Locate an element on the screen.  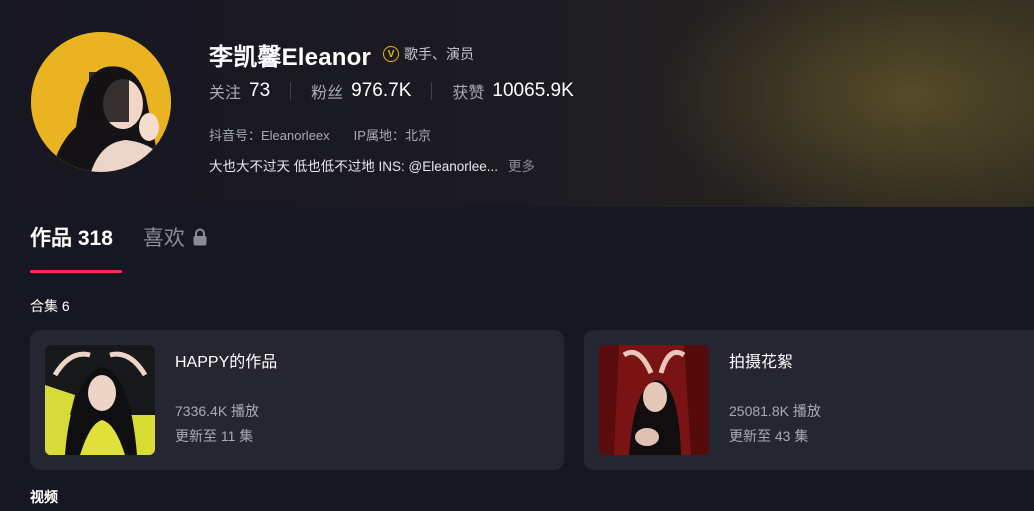
videos-section-title: 视频 is located at coordinates (44, 497).